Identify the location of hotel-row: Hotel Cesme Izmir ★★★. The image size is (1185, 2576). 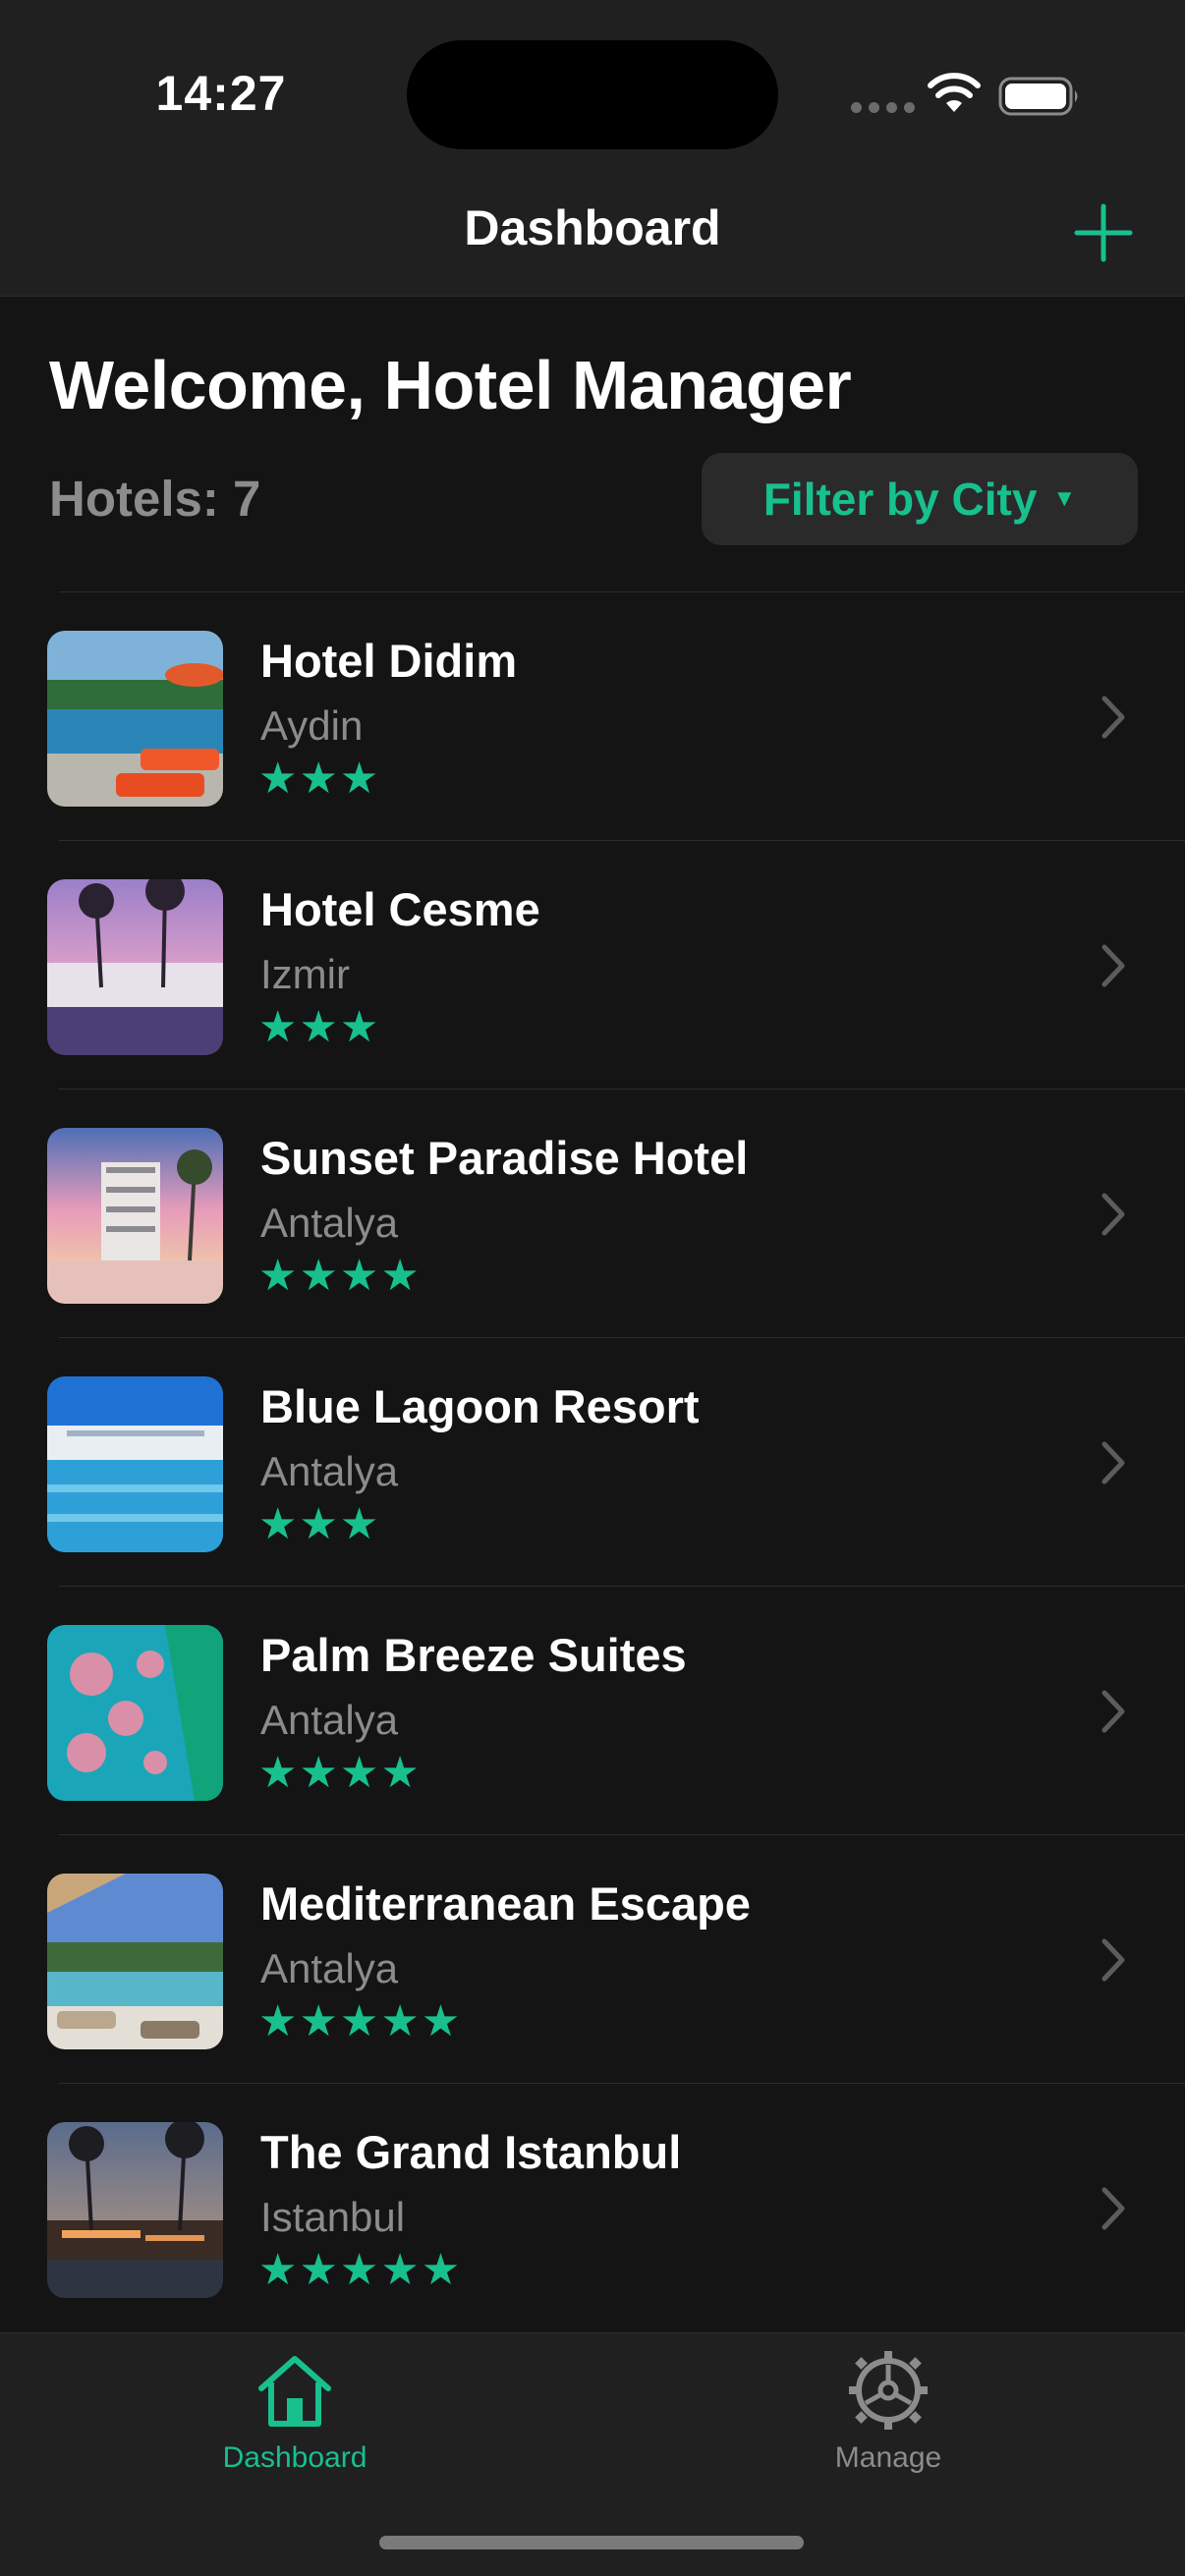
(616, 964).